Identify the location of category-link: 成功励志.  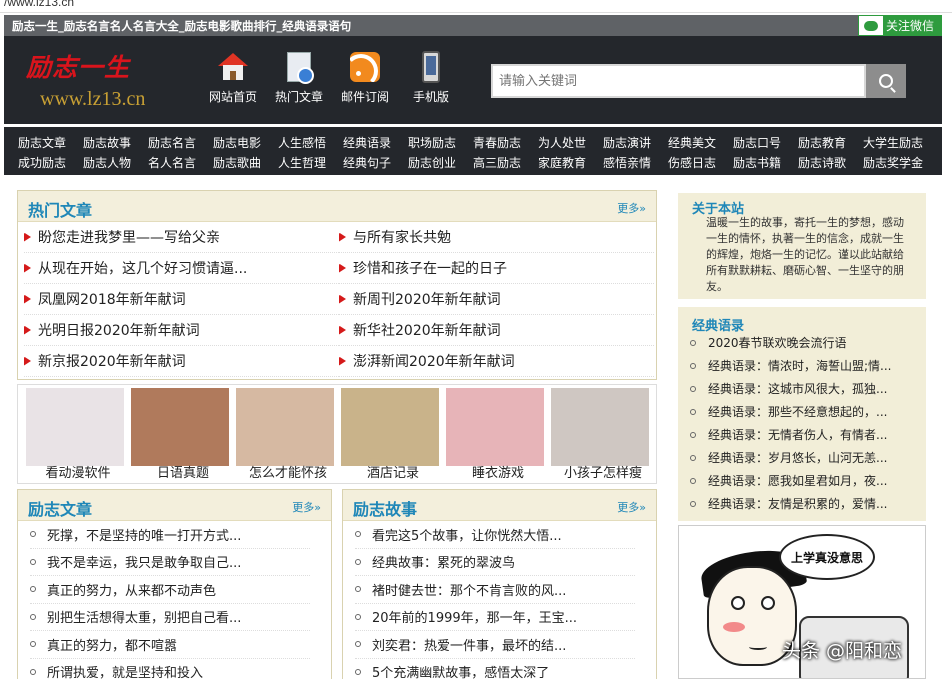
(50, 164).